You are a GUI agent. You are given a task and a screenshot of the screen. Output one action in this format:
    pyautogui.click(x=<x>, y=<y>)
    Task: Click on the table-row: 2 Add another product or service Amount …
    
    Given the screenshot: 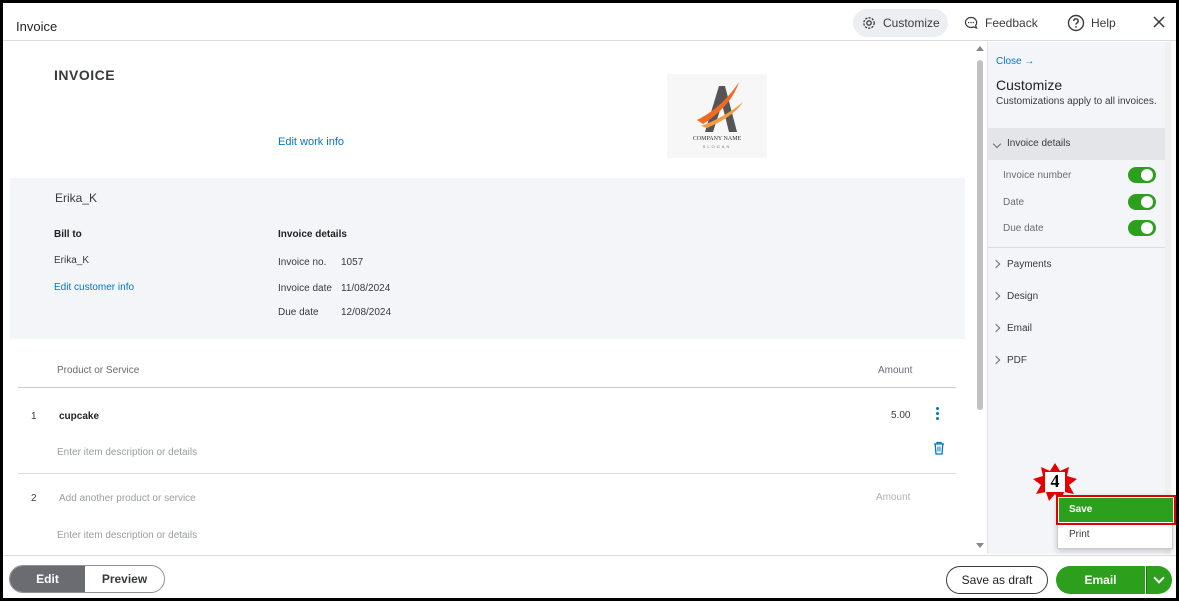 What is the action you would take?
    pyautogui.click(x=487, y=514)
    